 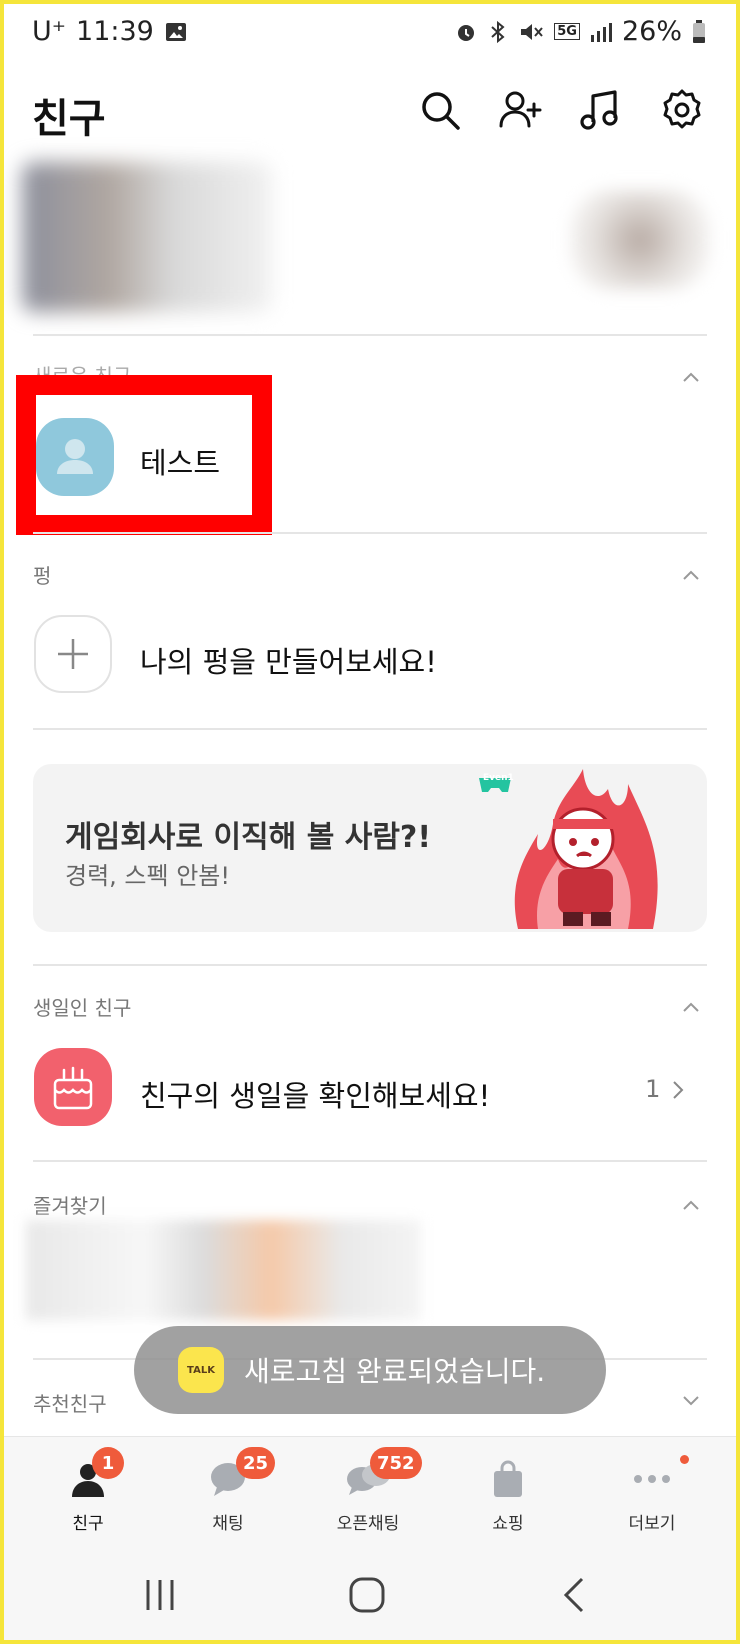 I want to click on talk-icon-text: TALK, so click(x=201, y=1370).